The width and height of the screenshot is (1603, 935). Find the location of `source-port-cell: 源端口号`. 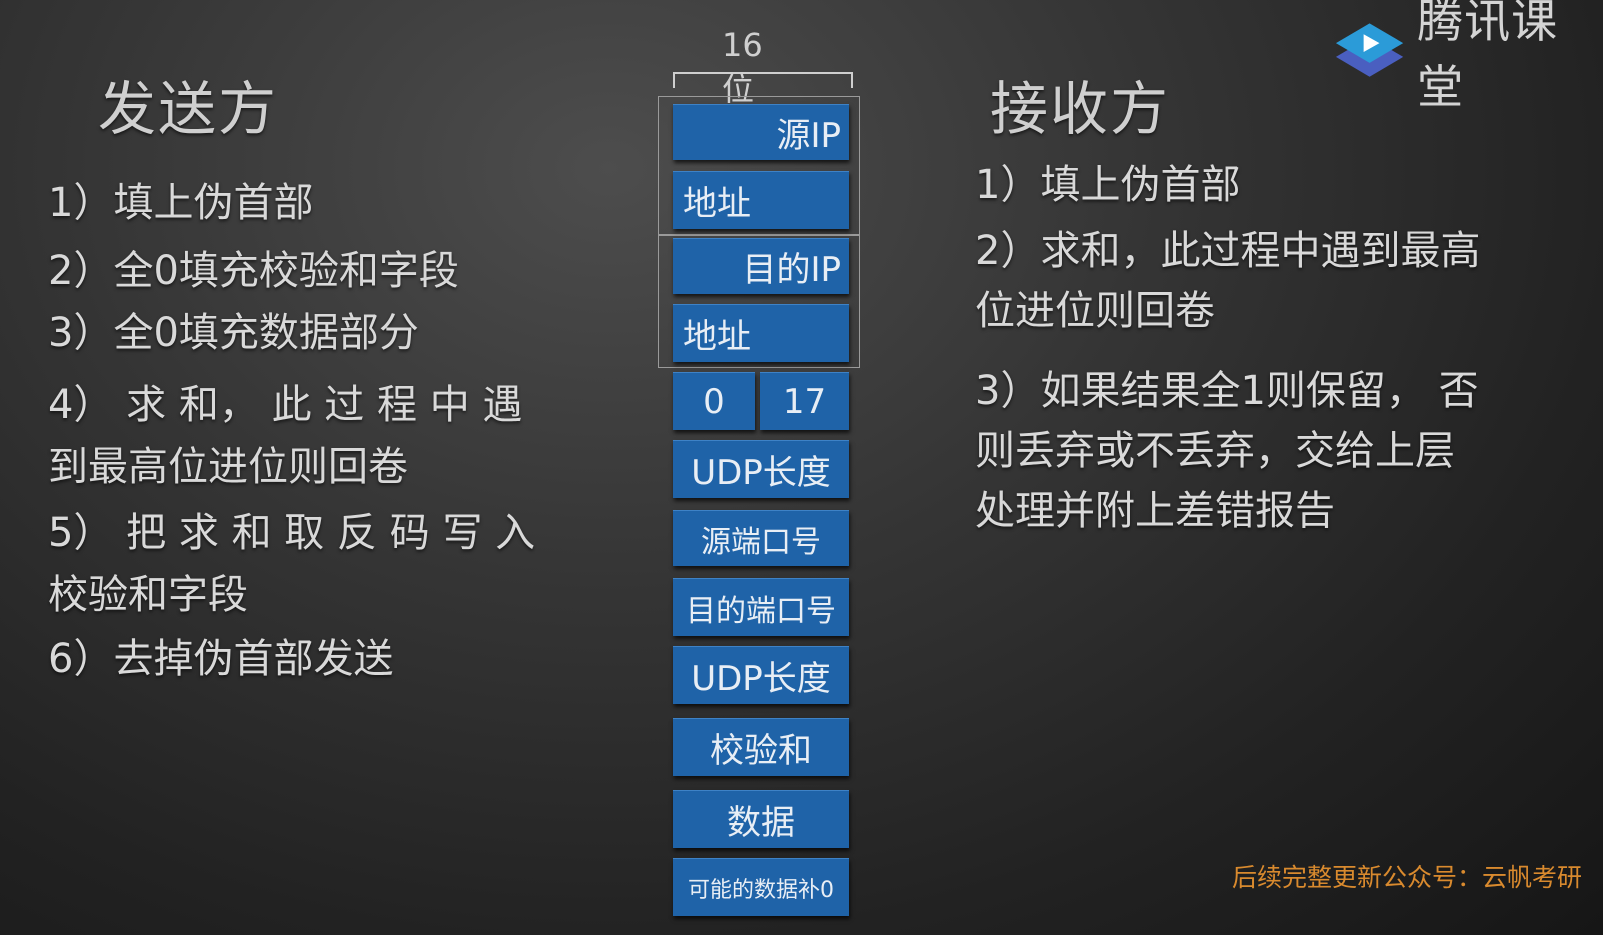

source-port-cell: 源端口号 is located at coordinates (761, 538).